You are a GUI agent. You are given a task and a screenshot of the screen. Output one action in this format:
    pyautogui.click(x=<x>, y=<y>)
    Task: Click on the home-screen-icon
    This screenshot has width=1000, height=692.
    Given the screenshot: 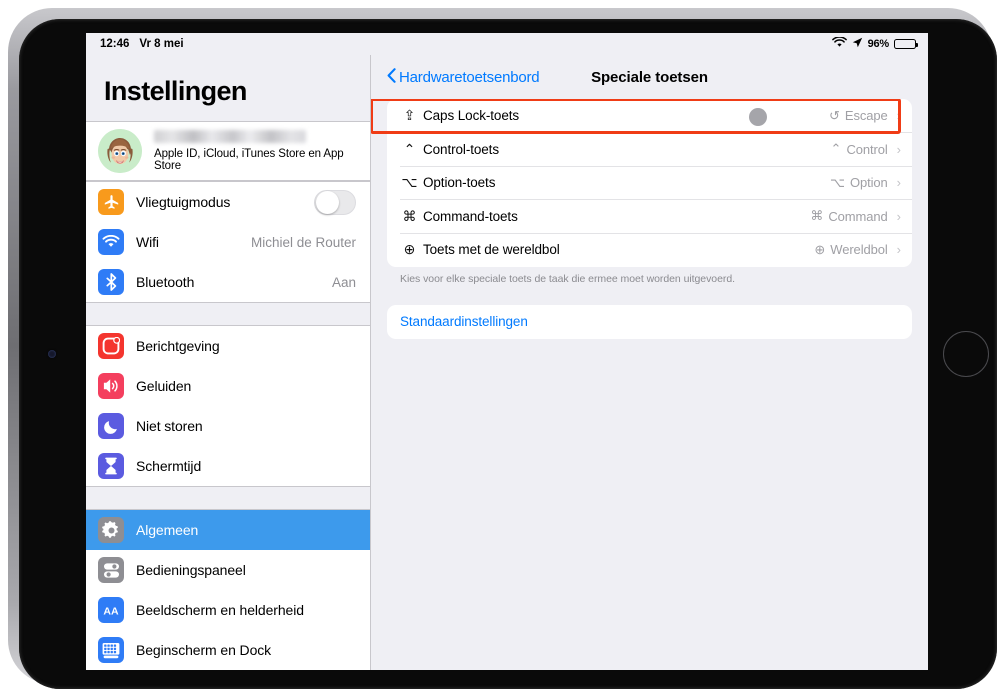 What is the action you would take?
    pyautogui.click(x=111, y=650)
    